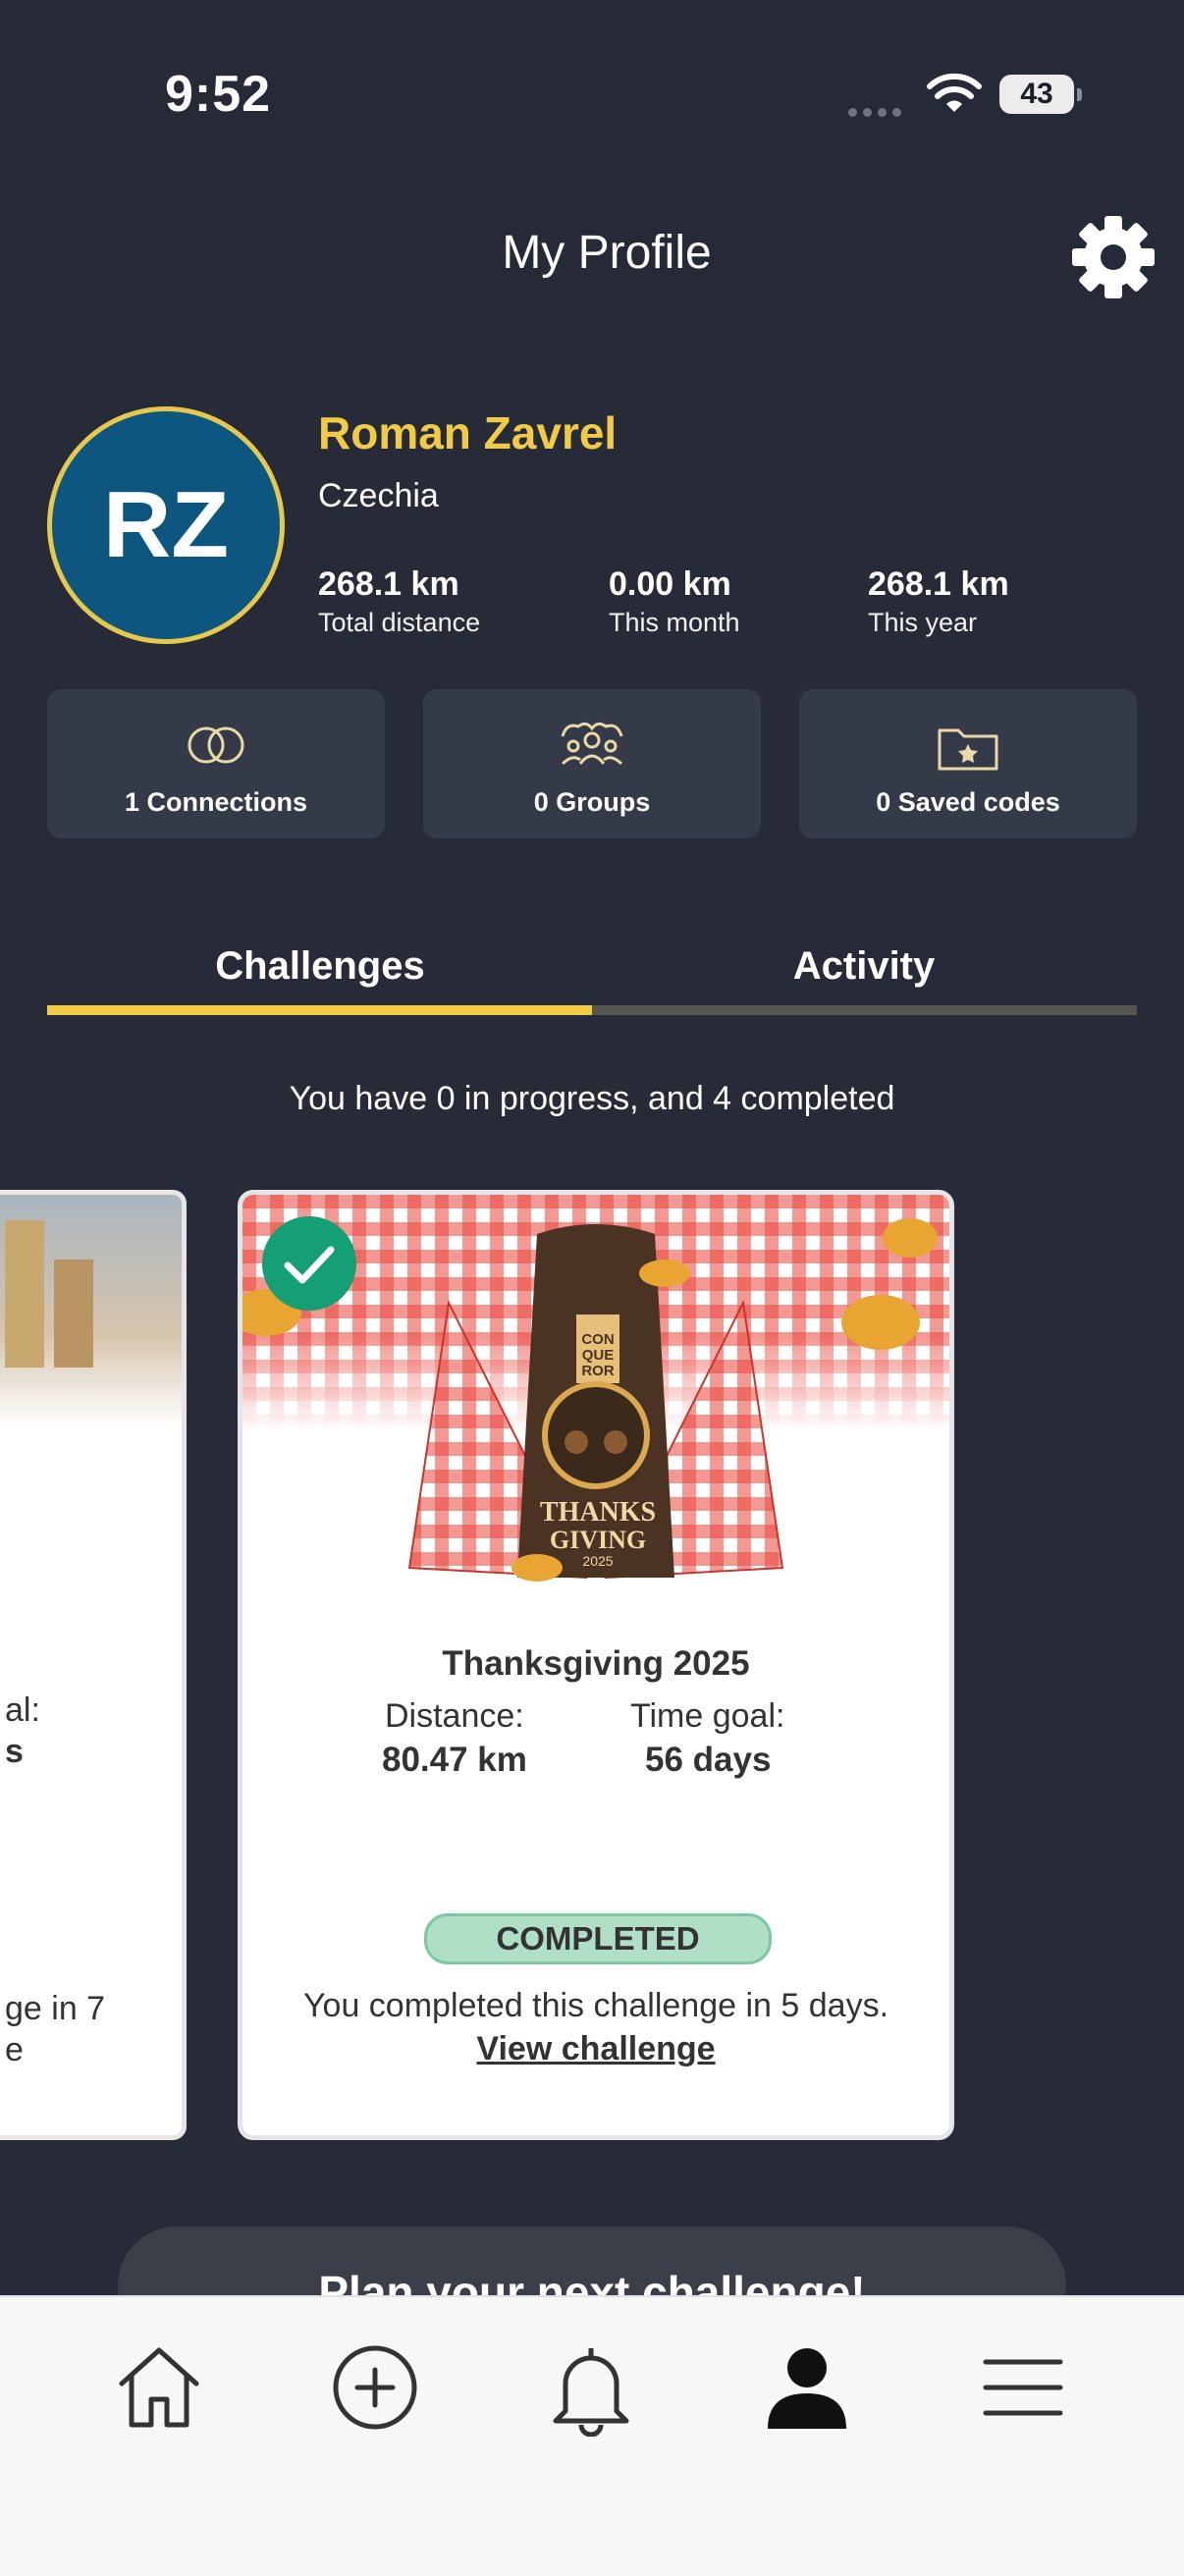 This screenshot has height=2576, width=1184. I want to click on time-goal-label: Time goal:, so click(707, 1716).